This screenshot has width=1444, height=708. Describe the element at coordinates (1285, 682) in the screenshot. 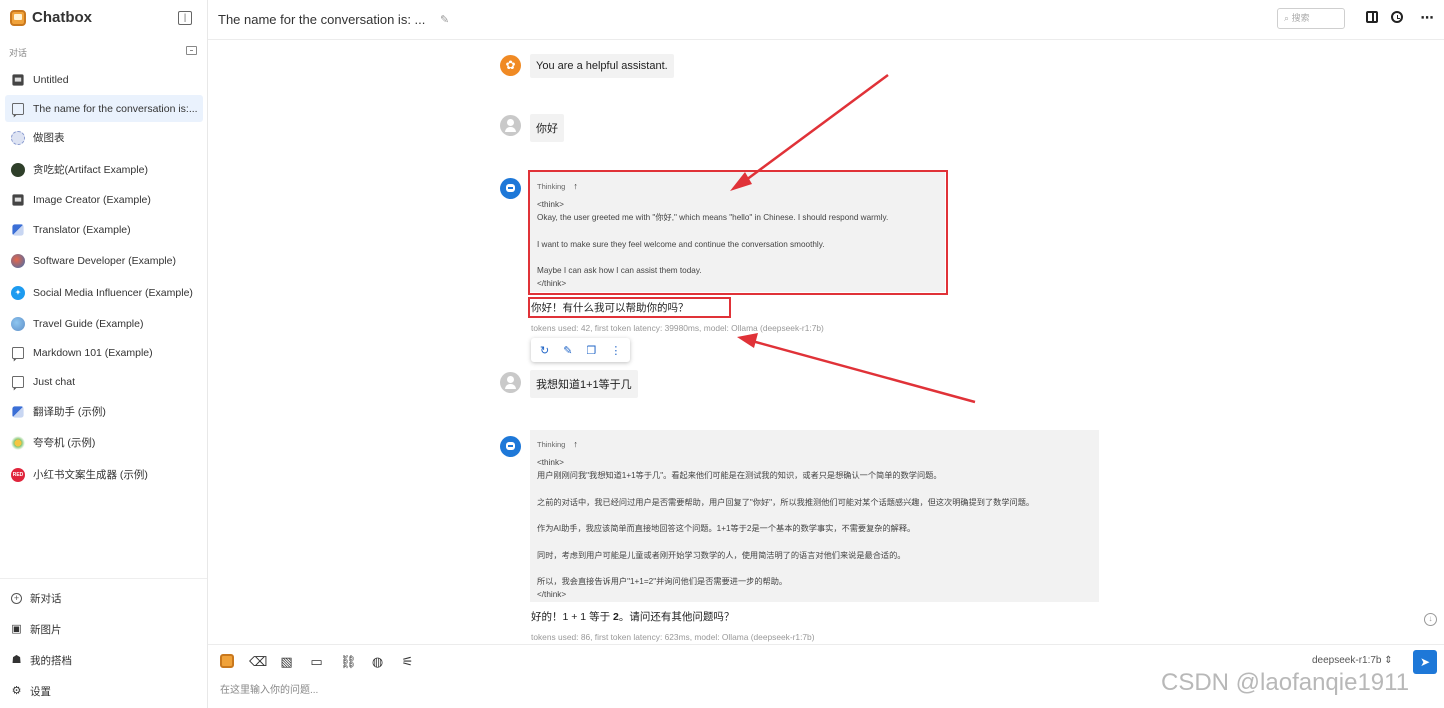

I see `watermark: CSDN @laofanqie1911` at that location.